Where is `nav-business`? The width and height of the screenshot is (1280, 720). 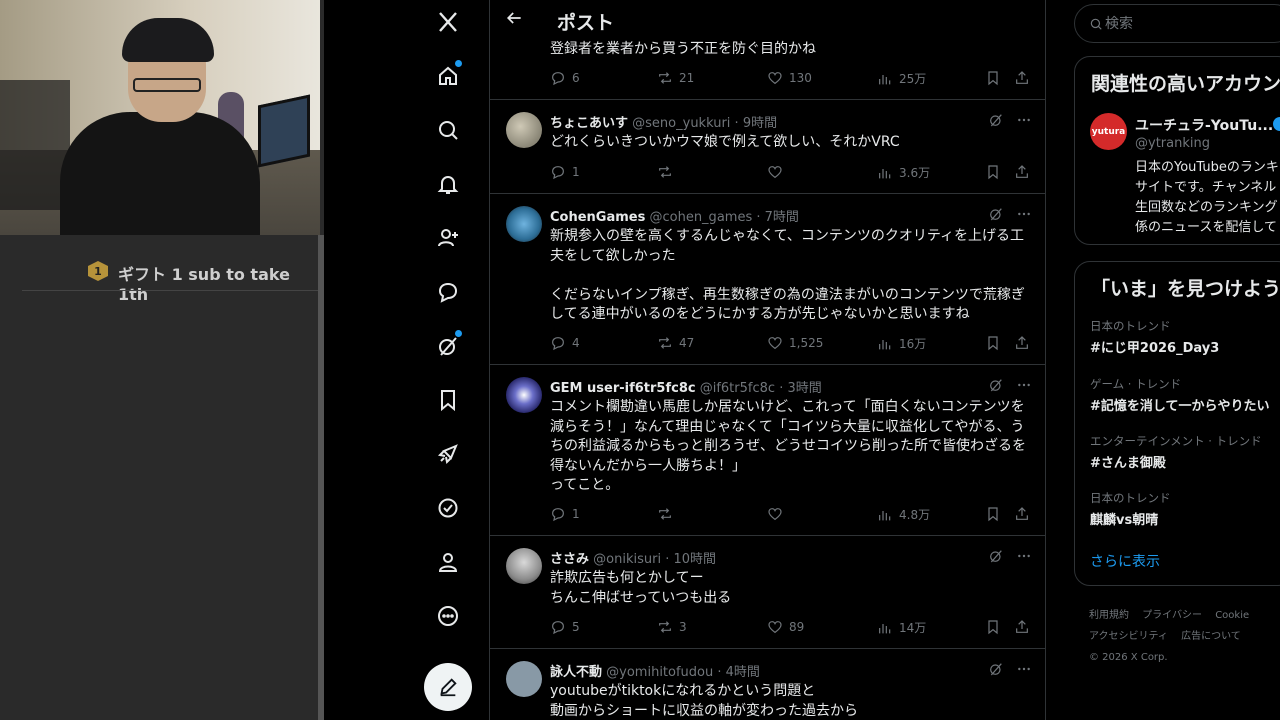 nav-business is located at coordinates (448, 454).